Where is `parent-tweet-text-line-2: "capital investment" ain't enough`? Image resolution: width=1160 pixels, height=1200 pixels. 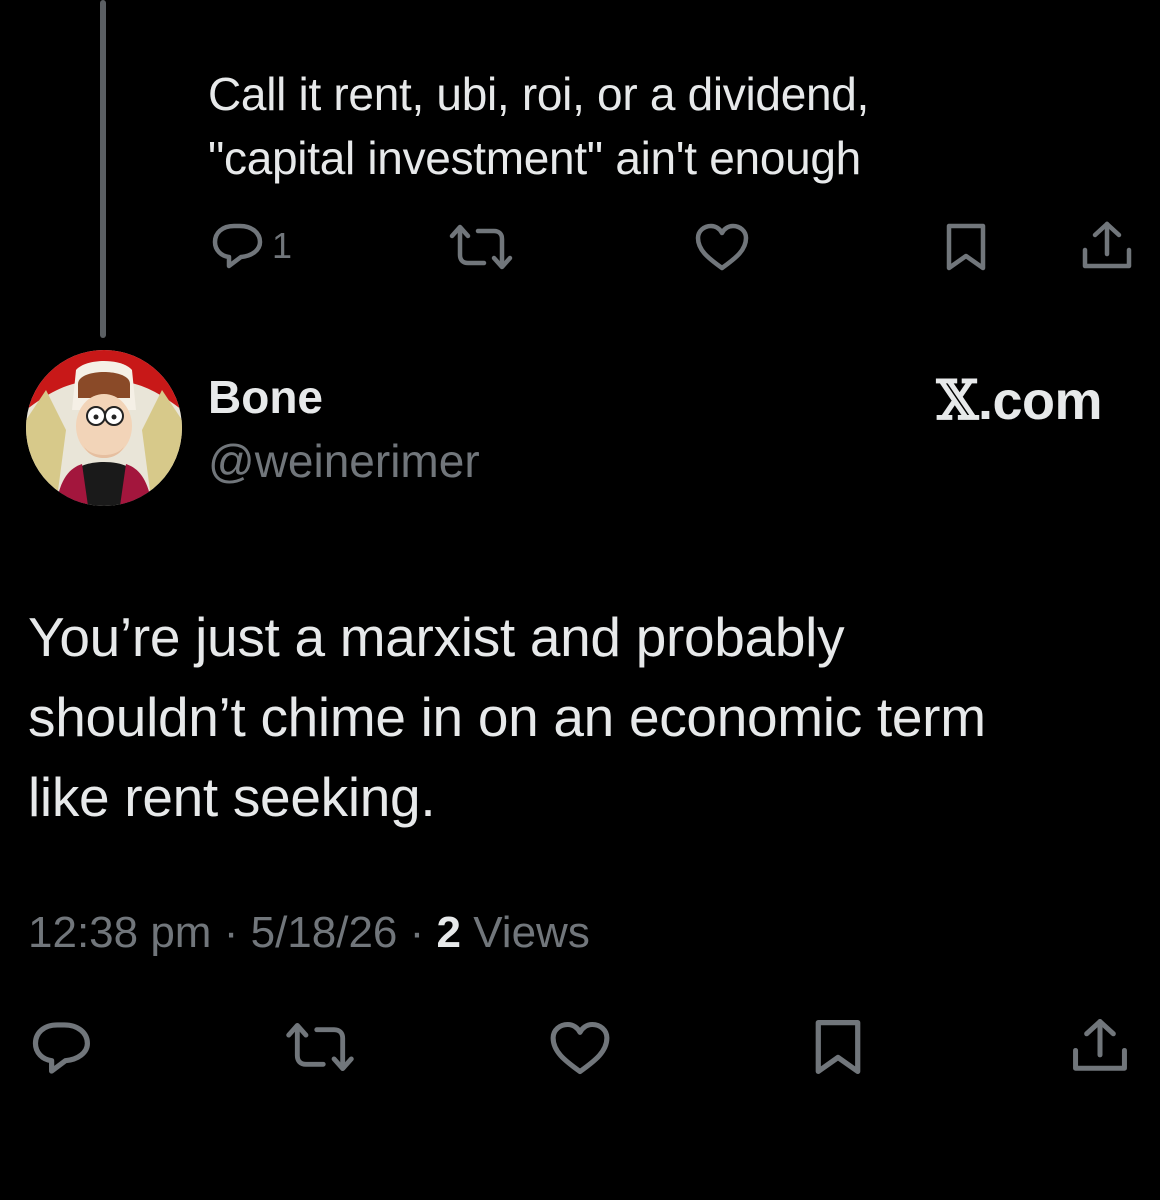 parent-tweet-text-line-2: "capital investment" ain't enough is located at coordinates (534, 158).